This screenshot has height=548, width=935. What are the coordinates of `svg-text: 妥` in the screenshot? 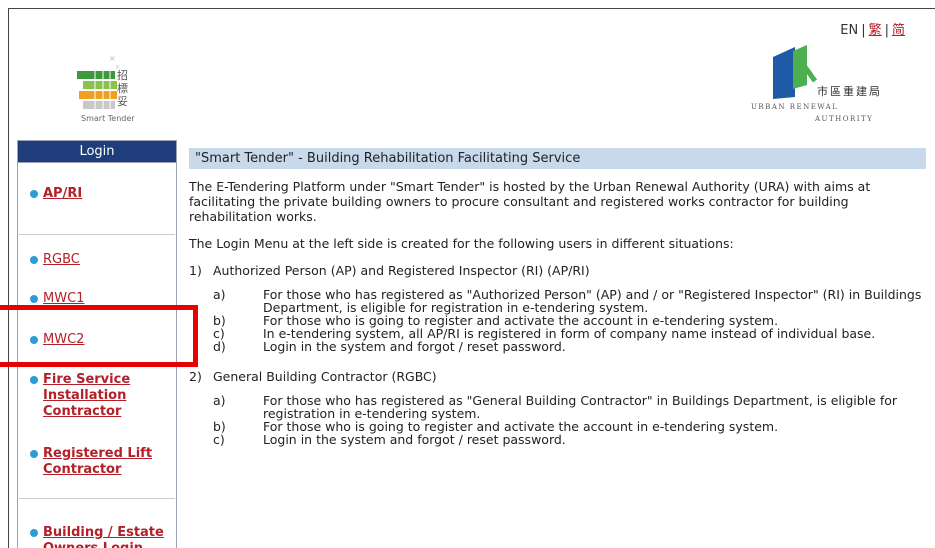 It's located at (122, 101).